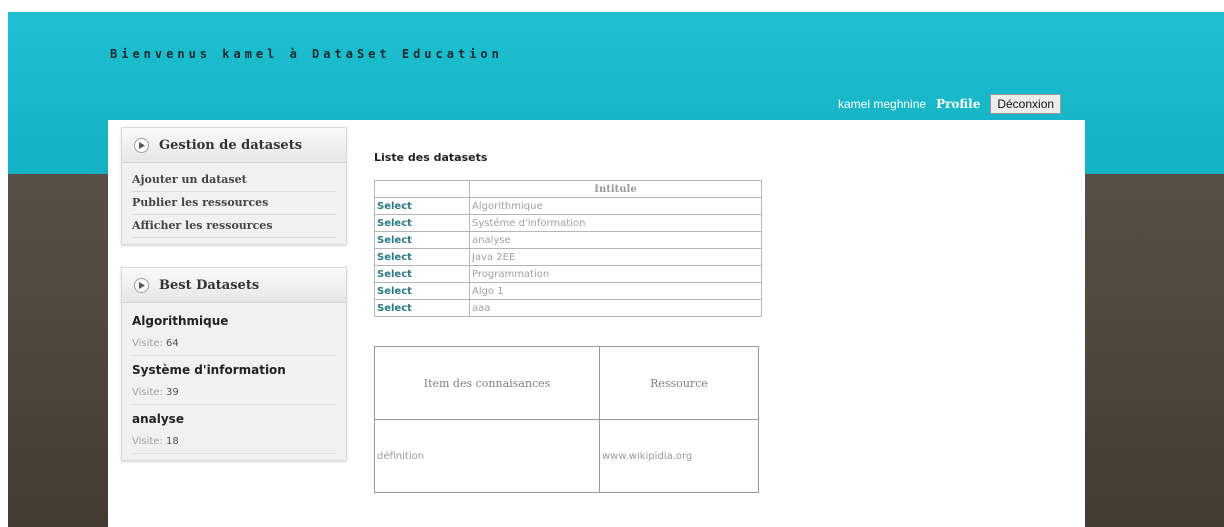 This screenshot has height=527, width=1224. Describe the element at coordinates (679, 383) in the screenshot. I see `items-header-ressource: Ressource` at that location.